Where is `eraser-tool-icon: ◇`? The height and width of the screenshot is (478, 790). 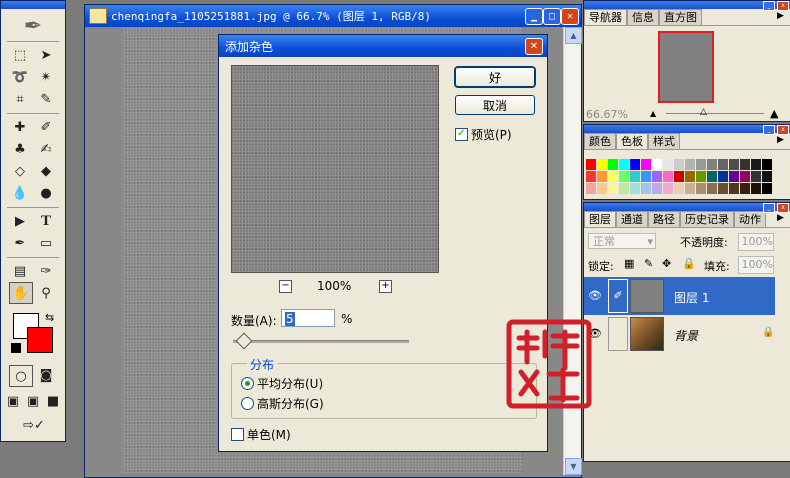 eraser-tool-icon: ◇ is located at coordinates (20, 171).